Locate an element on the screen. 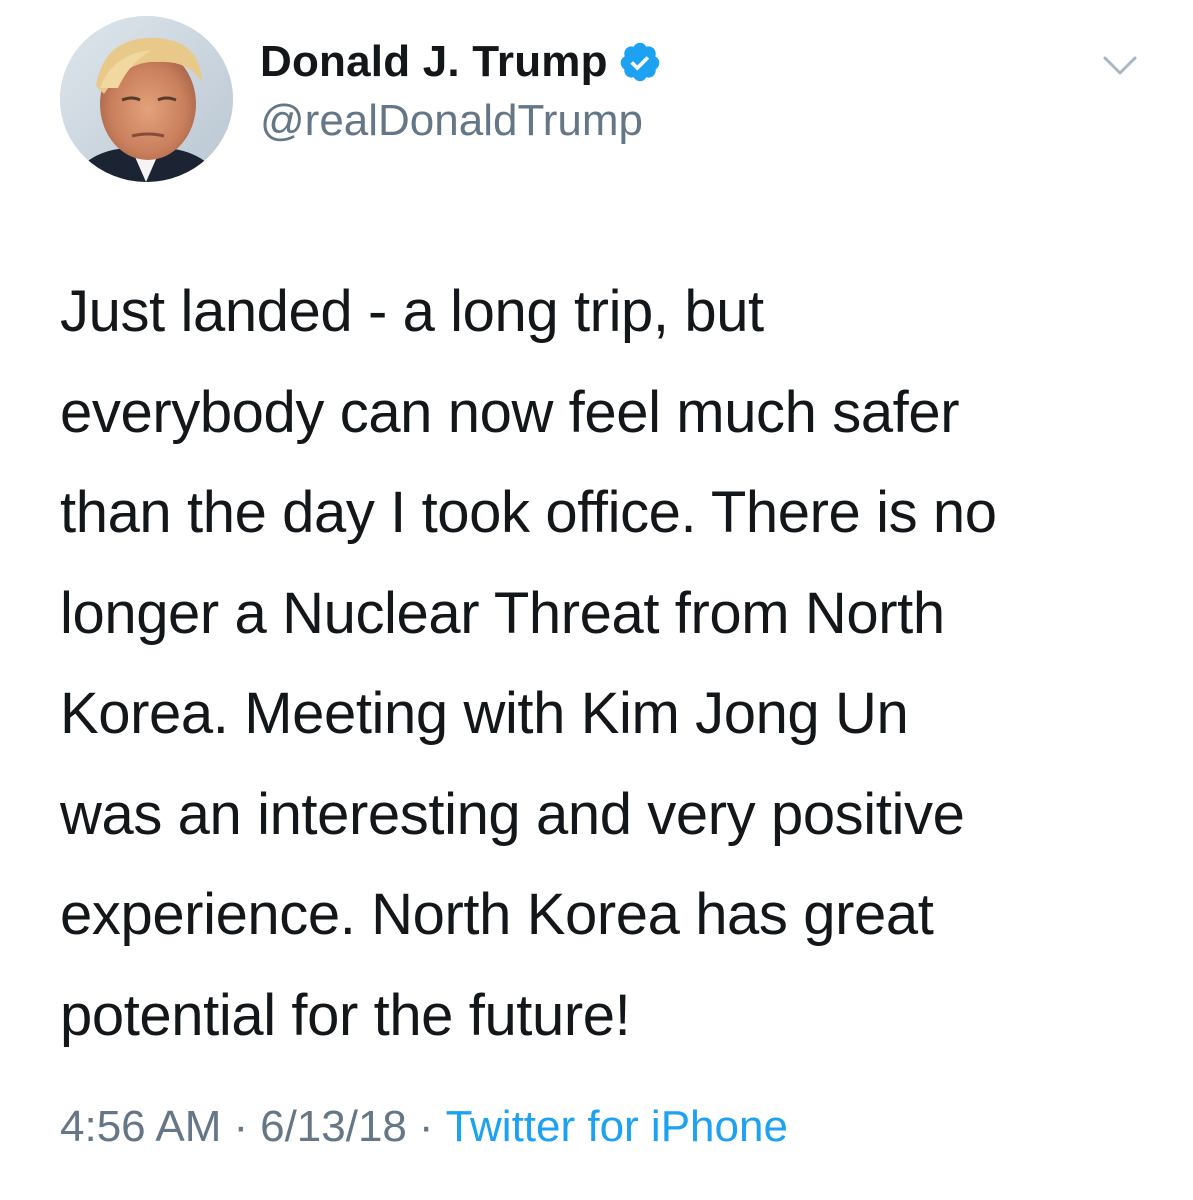 The width and height of the screenshot is (1193, 1200). avatar is located at coordinates (146, 99).